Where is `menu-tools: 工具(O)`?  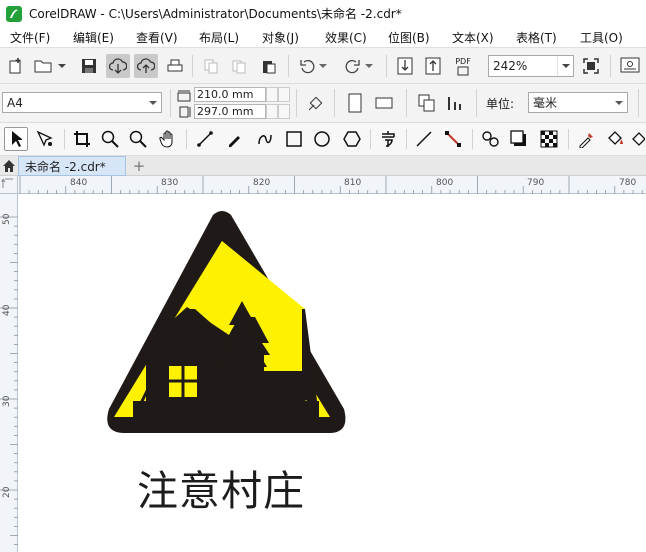 menu-tools: 工具(O) is located at coordinates (601, 37).